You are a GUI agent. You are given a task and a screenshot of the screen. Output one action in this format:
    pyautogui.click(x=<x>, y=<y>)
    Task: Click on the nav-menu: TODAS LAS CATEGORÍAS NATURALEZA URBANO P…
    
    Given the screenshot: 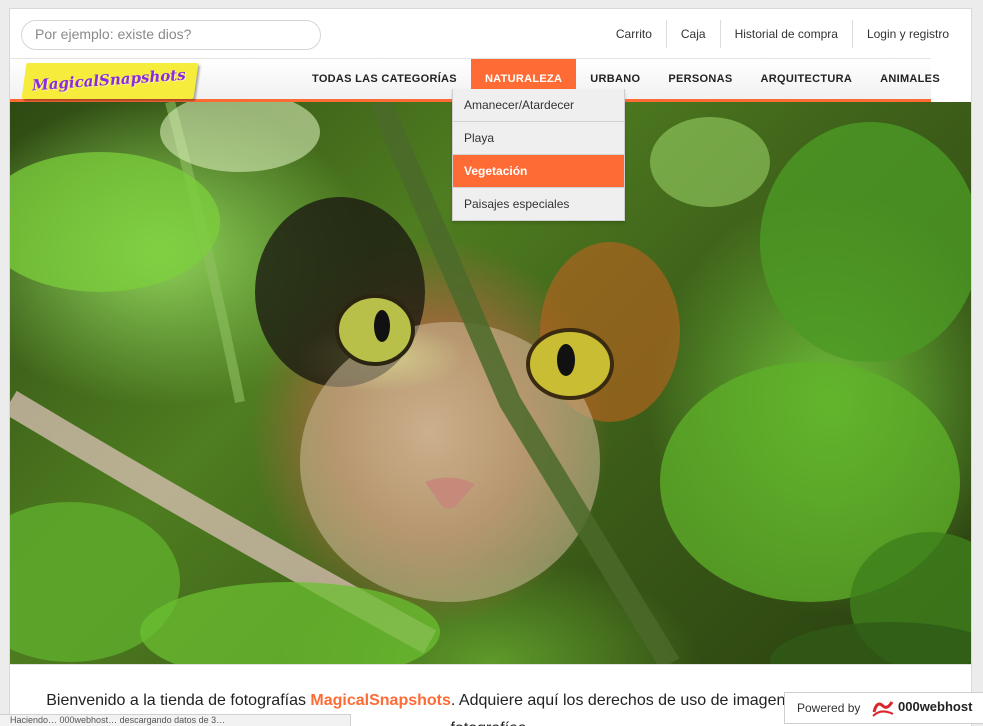 What is the action you would take?
    pyautogui.click(x=626, y=79)
    